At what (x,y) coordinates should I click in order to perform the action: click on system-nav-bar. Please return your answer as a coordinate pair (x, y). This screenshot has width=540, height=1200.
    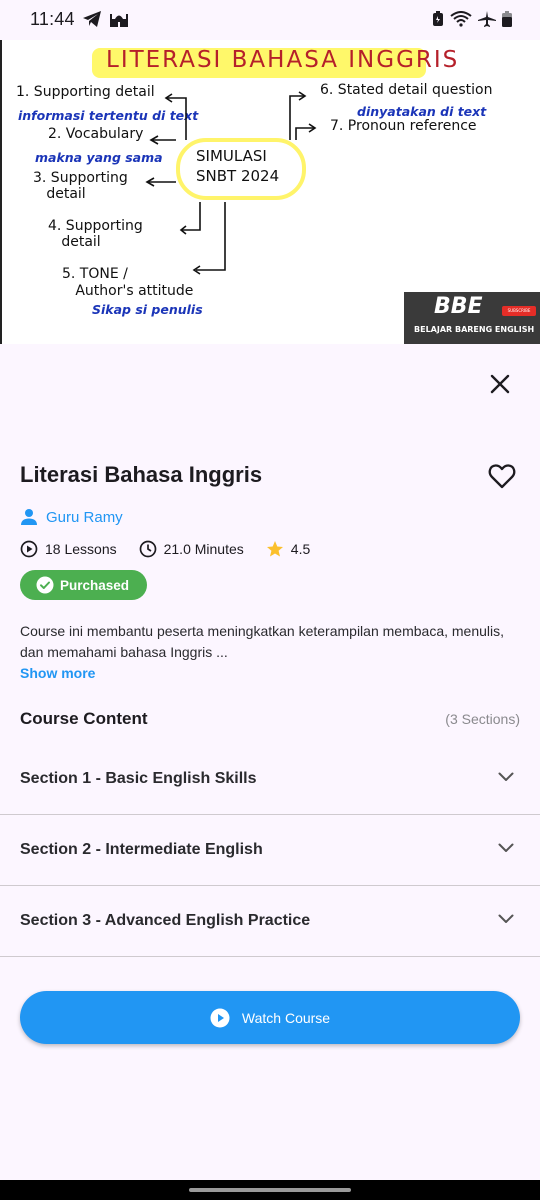
    Looking at the image, I should click on (270, 1190).